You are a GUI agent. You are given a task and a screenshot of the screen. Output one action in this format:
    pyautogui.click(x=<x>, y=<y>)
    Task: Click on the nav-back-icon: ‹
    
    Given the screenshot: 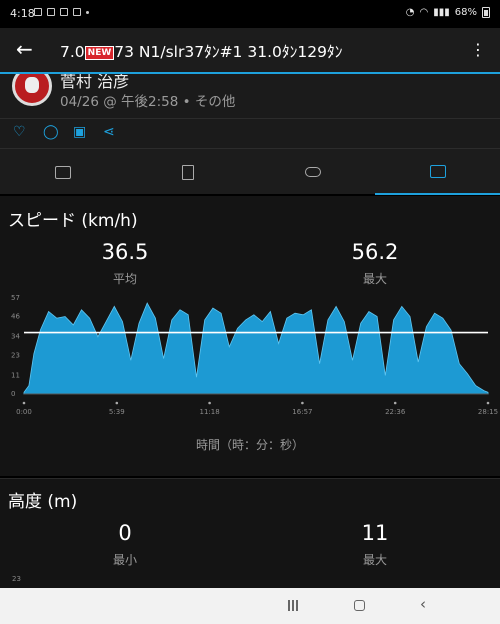 What is the action you would take?
    pyautogui.click(x=423, y=604)
    